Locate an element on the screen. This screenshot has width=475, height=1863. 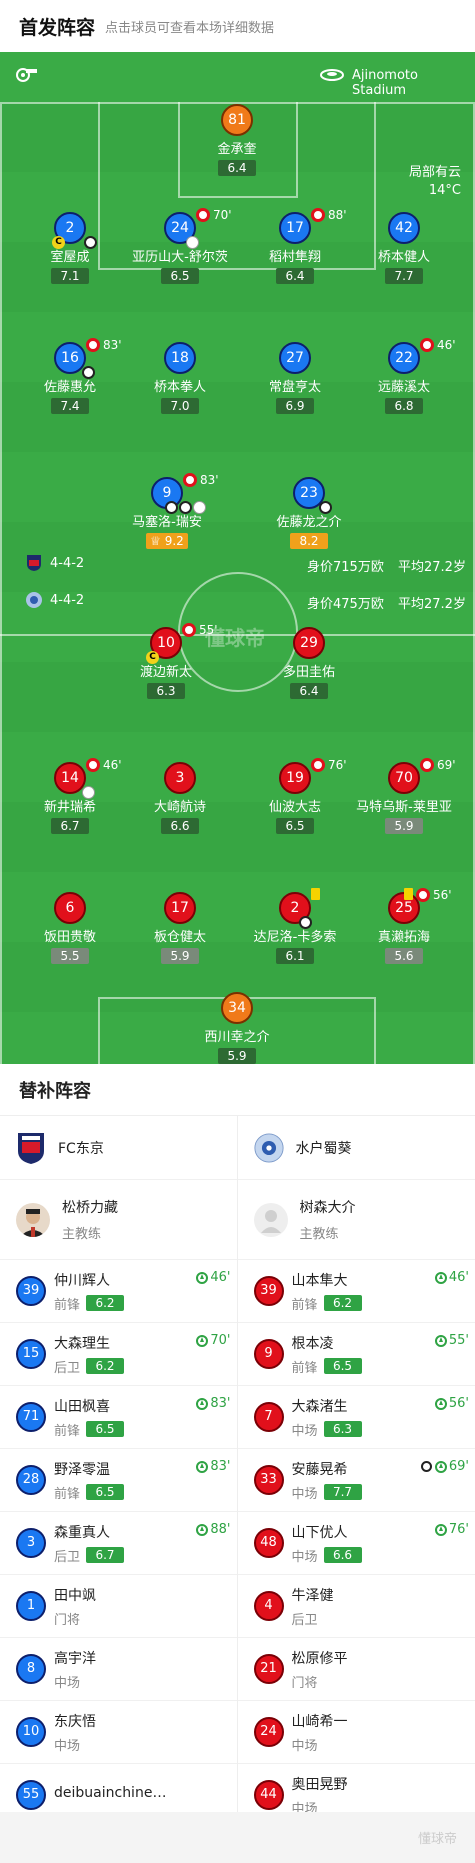
player-number: 22 is located at coordinates (404, 358).